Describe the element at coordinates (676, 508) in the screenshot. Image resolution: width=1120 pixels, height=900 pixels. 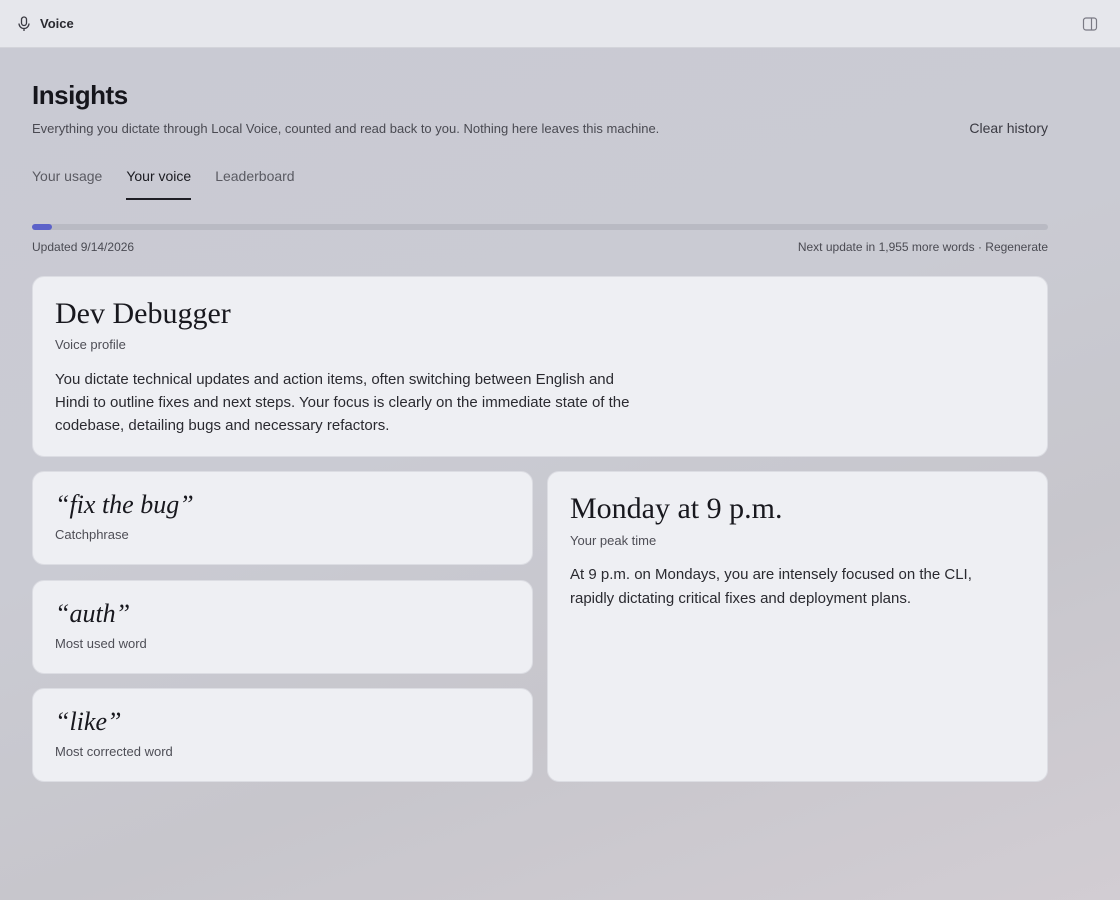
I see `peak-time-title: Monday at 9 p.m.` at that location.